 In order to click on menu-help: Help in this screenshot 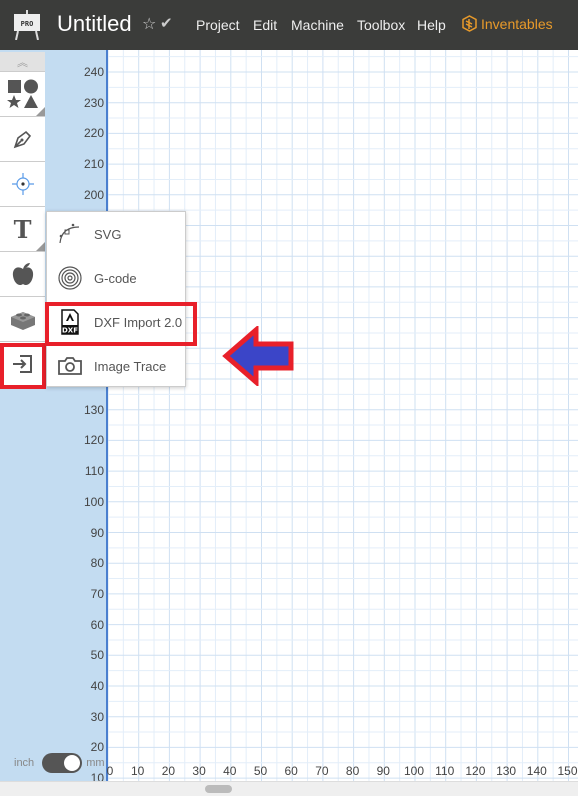, I will do `click(431, 25)`.